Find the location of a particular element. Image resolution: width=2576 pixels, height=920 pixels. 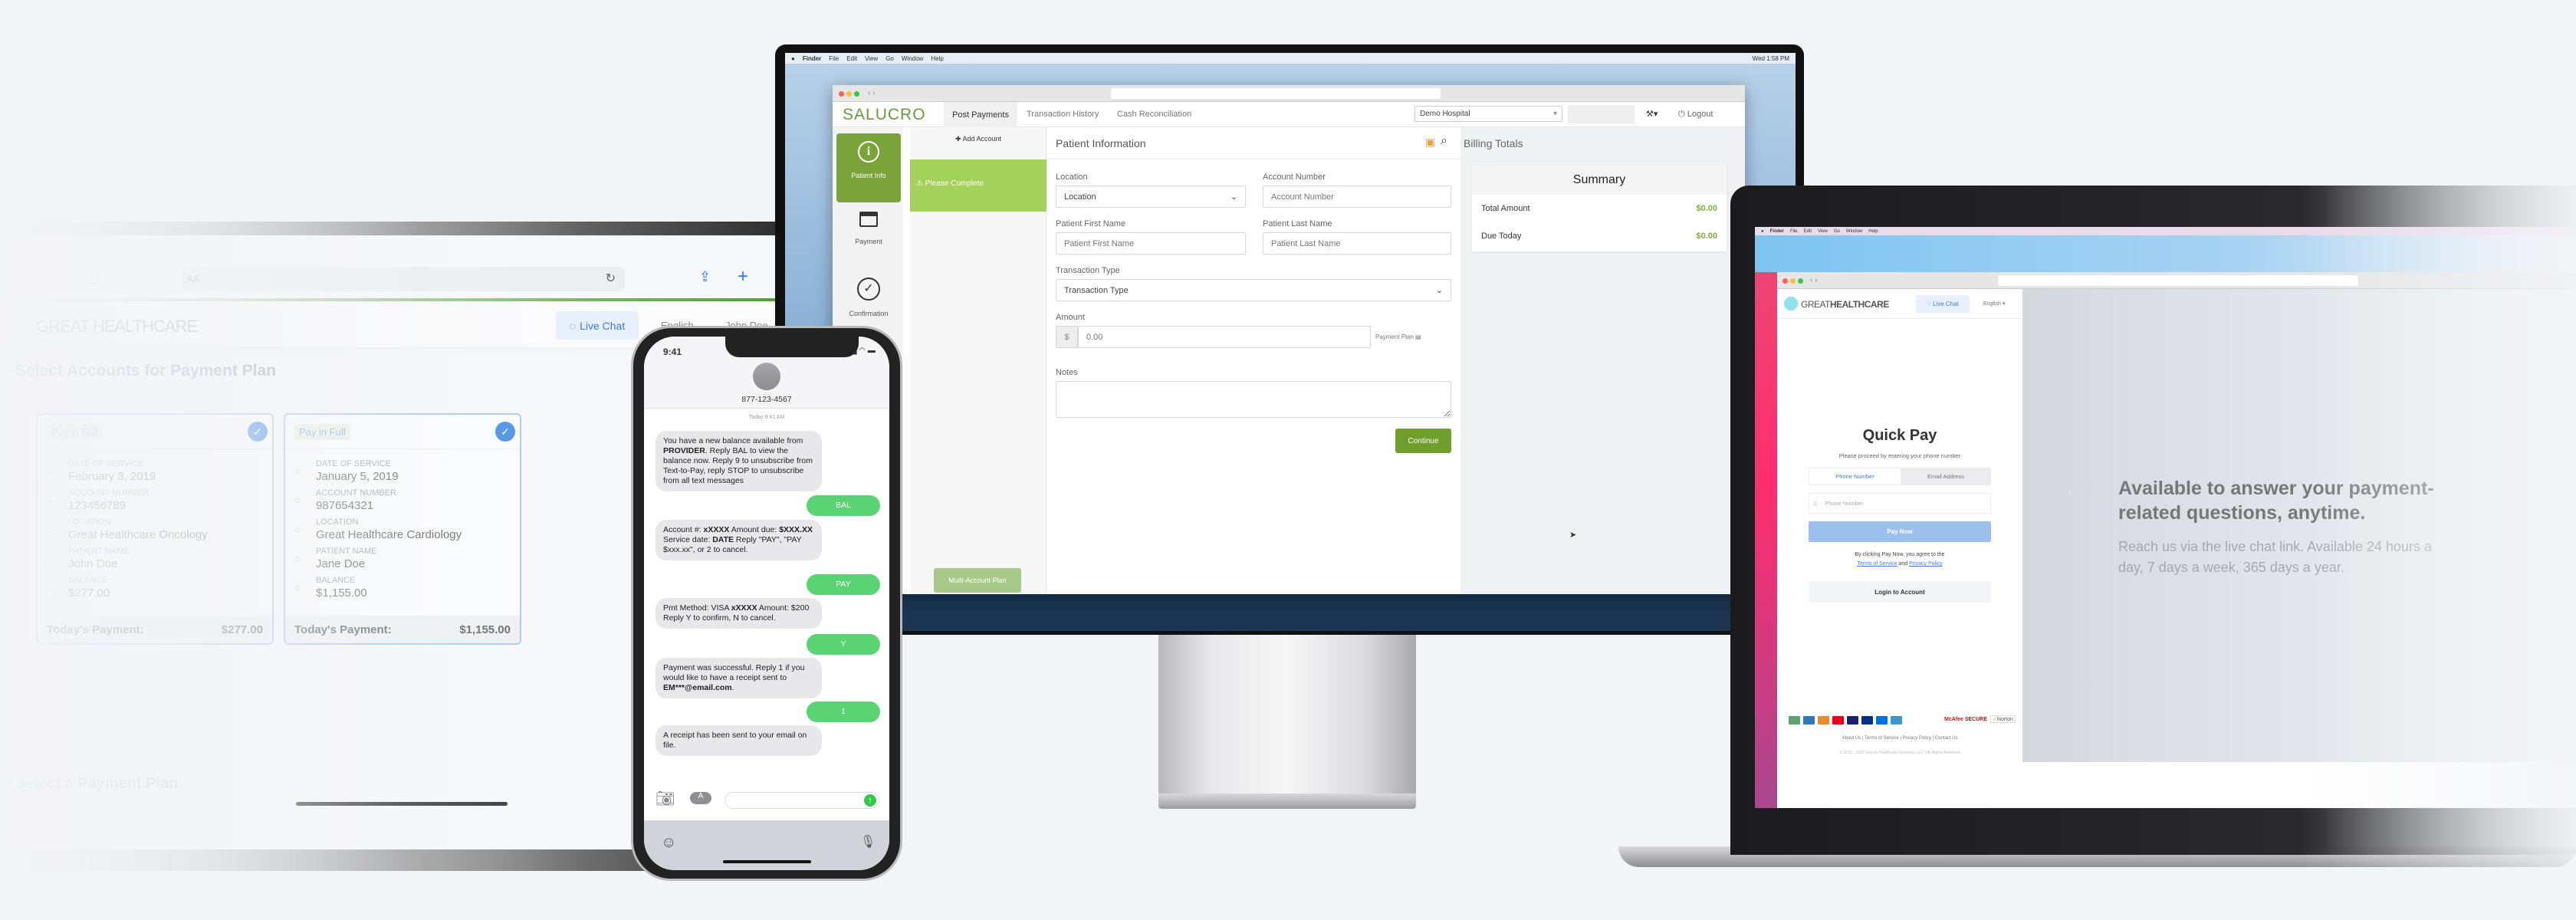

tab-email-address: Email Address is located at coordinates (1946, 476).